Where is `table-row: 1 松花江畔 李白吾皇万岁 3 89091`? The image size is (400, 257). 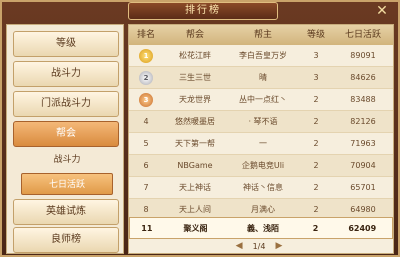
table-row: 1 松花江畔 李白吾皇万岁 3 89091 is located at coordinates (261, 56).